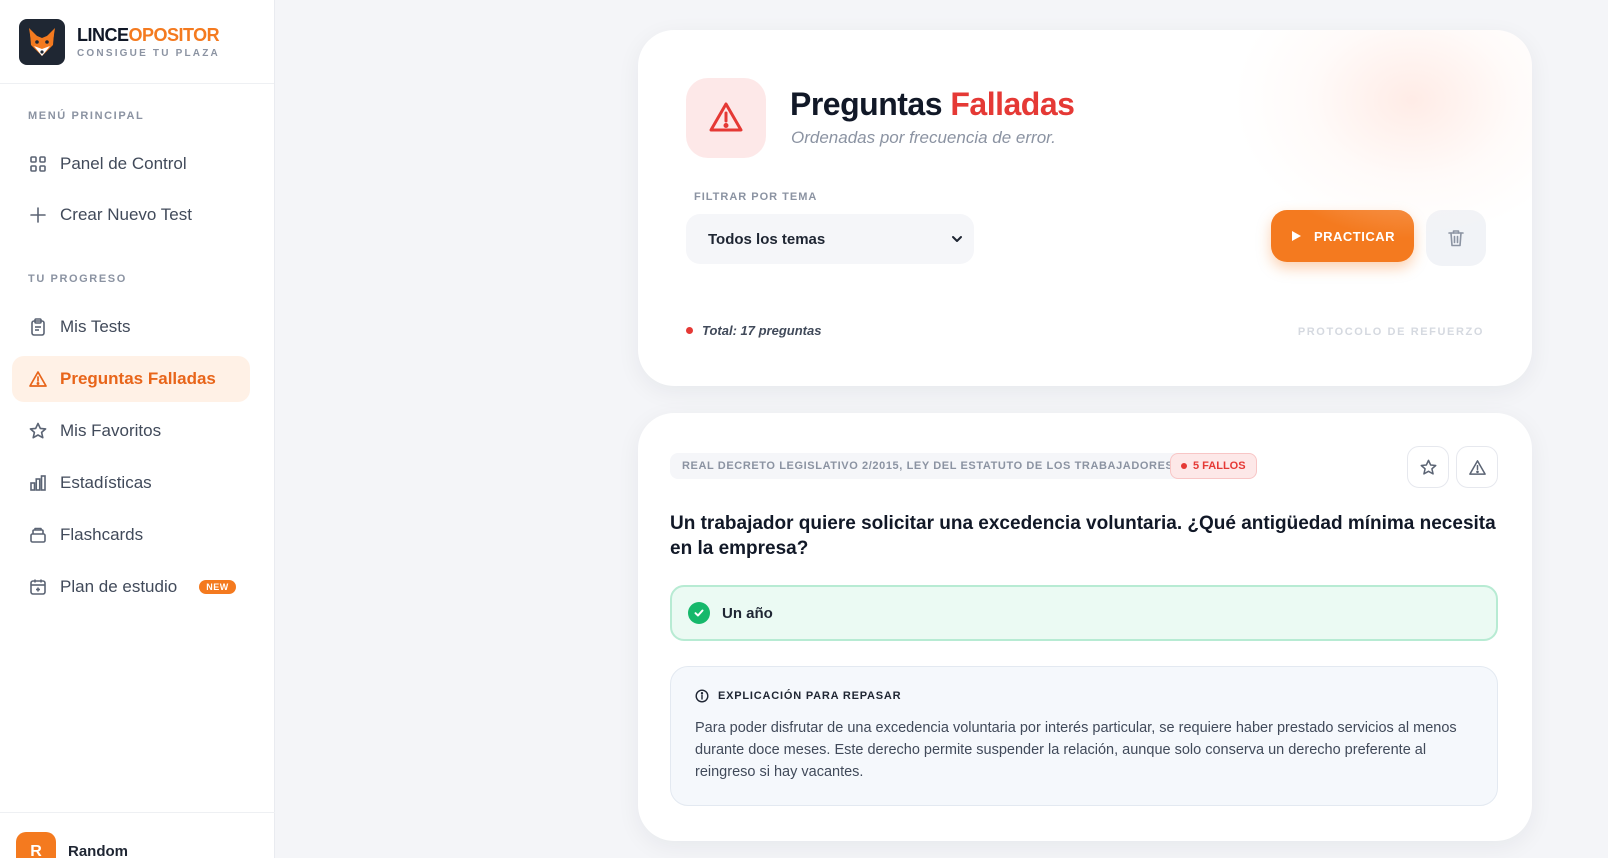 This screenshot has width=1608, height=858. Describe the element at coordinates (36, 845) in the screenshot. I see `avatar: R` at that location.